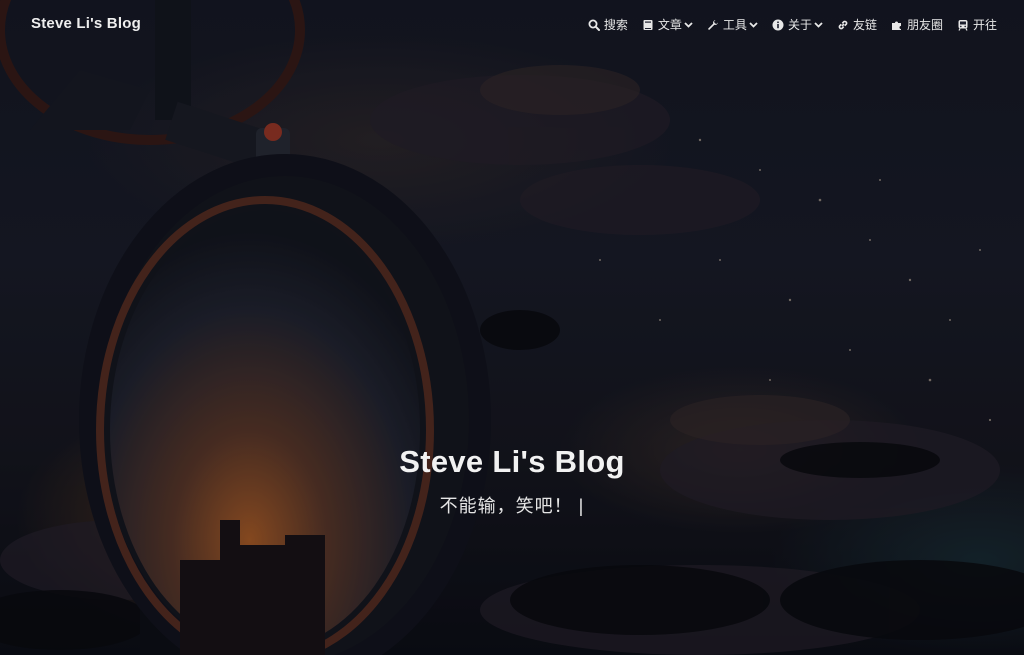 The image size is (1024, 655). What do you see at coordinates (512, 25) in the screenshot?
I see `navbar: Steve Li's Blog 搜索 文章 工具 关于 友链 朋友圈 开往` at bounding box center [512, 25].